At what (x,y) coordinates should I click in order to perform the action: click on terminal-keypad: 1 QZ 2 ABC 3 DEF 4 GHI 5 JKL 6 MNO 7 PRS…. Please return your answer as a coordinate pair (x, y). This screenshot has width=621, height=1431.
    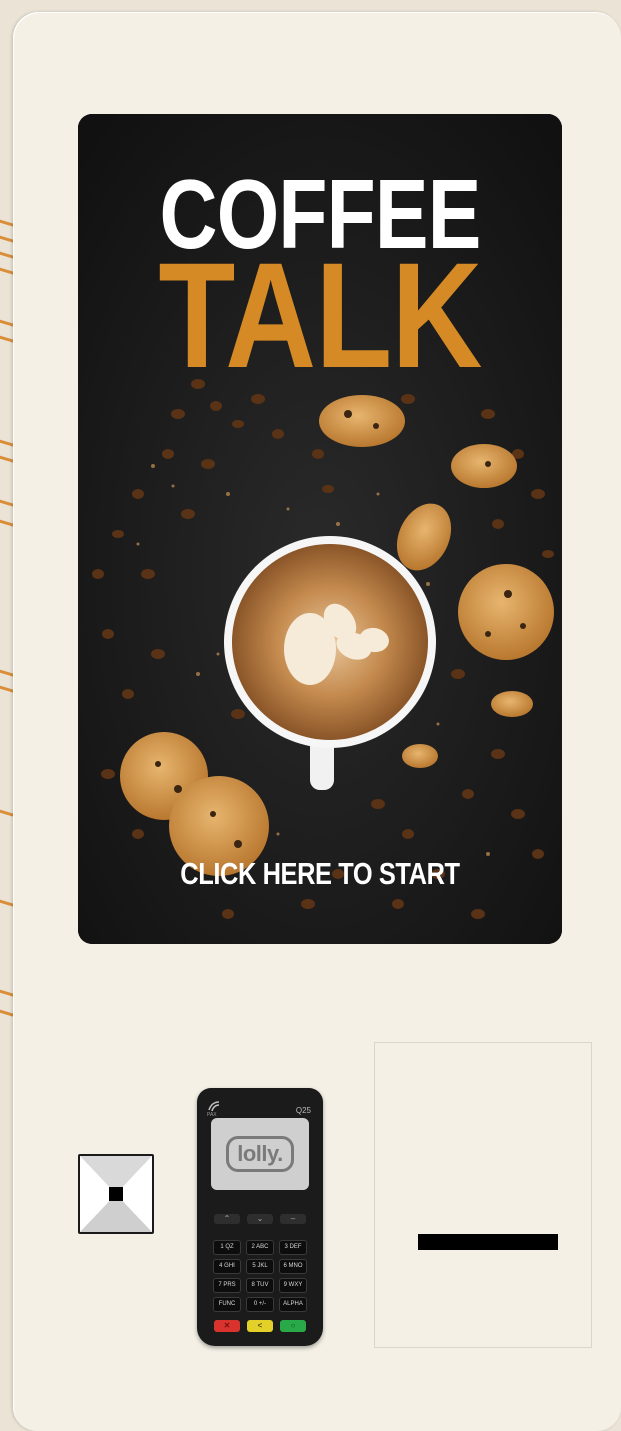
    Looking at the image, I should click on (260, 1276).